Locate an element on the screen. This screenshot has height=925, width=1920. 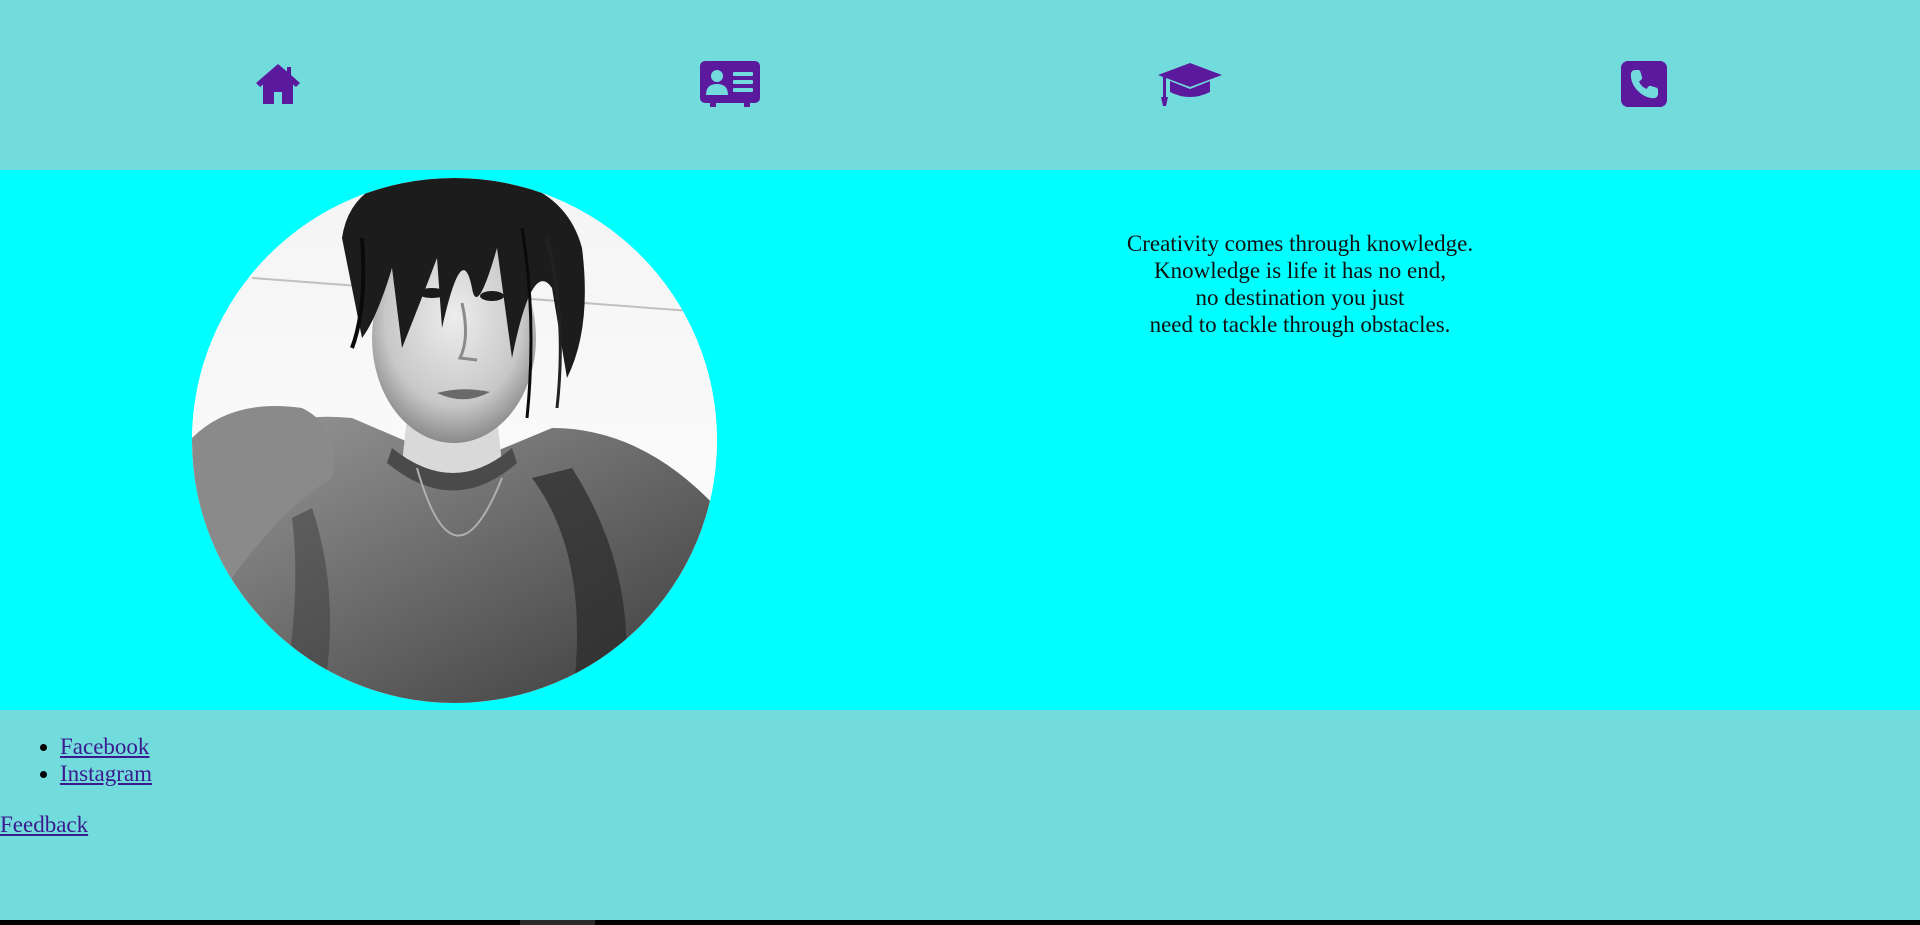
social-links-list: Facebook Instagram is located at coordinates (76, 760).